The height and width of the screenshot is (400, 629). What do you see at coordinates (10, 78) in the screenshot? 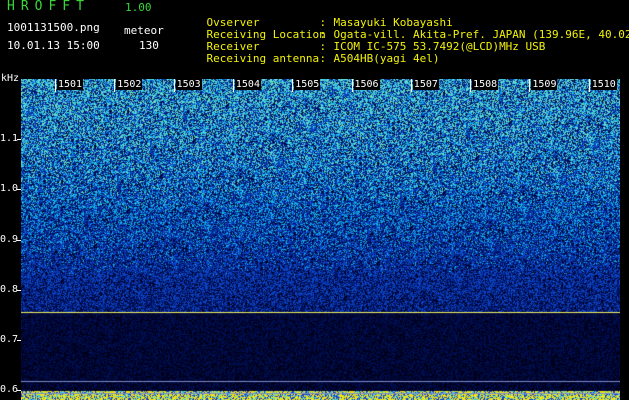
I see `y-unit-label: kHz` at bounding box center [10, 78].